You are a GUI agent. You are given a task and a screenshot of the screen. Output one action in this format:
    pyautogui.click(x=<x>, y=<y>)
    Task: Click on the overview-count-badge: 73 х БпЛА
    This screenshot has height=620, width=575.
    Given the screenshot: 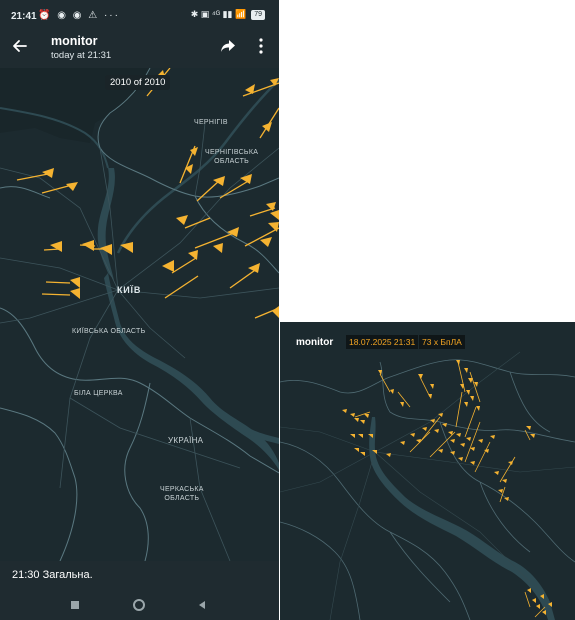 What is the action you would take?
    pyautogui.click(x=442, y=342)
    